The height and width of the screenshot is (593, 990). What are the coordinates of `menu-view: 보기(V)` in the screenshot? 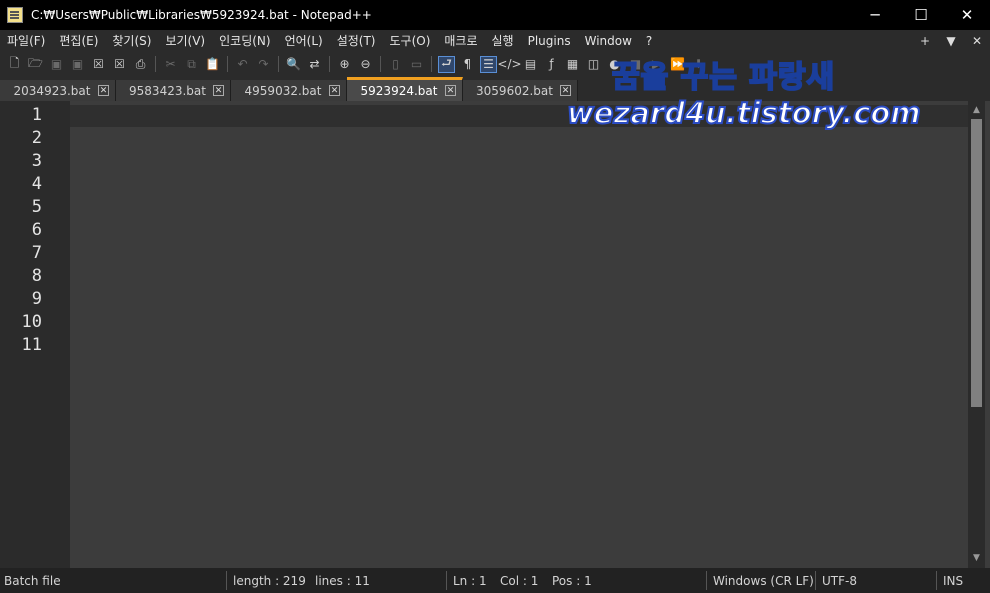 It's located at (185, 40).